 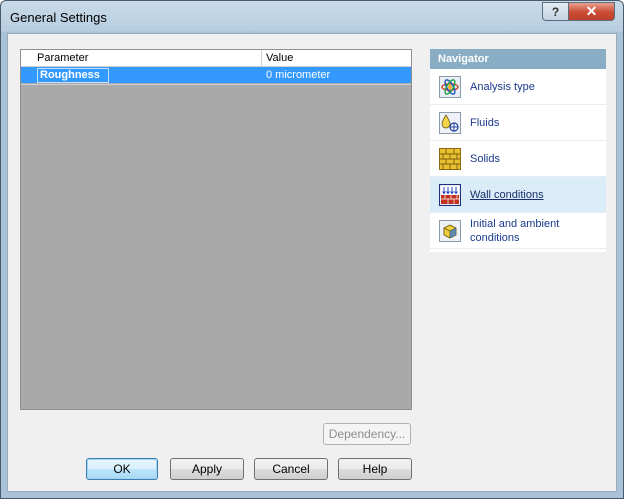 I want to click on nav-item-label: Analysis type, so click(x=502, y=86).